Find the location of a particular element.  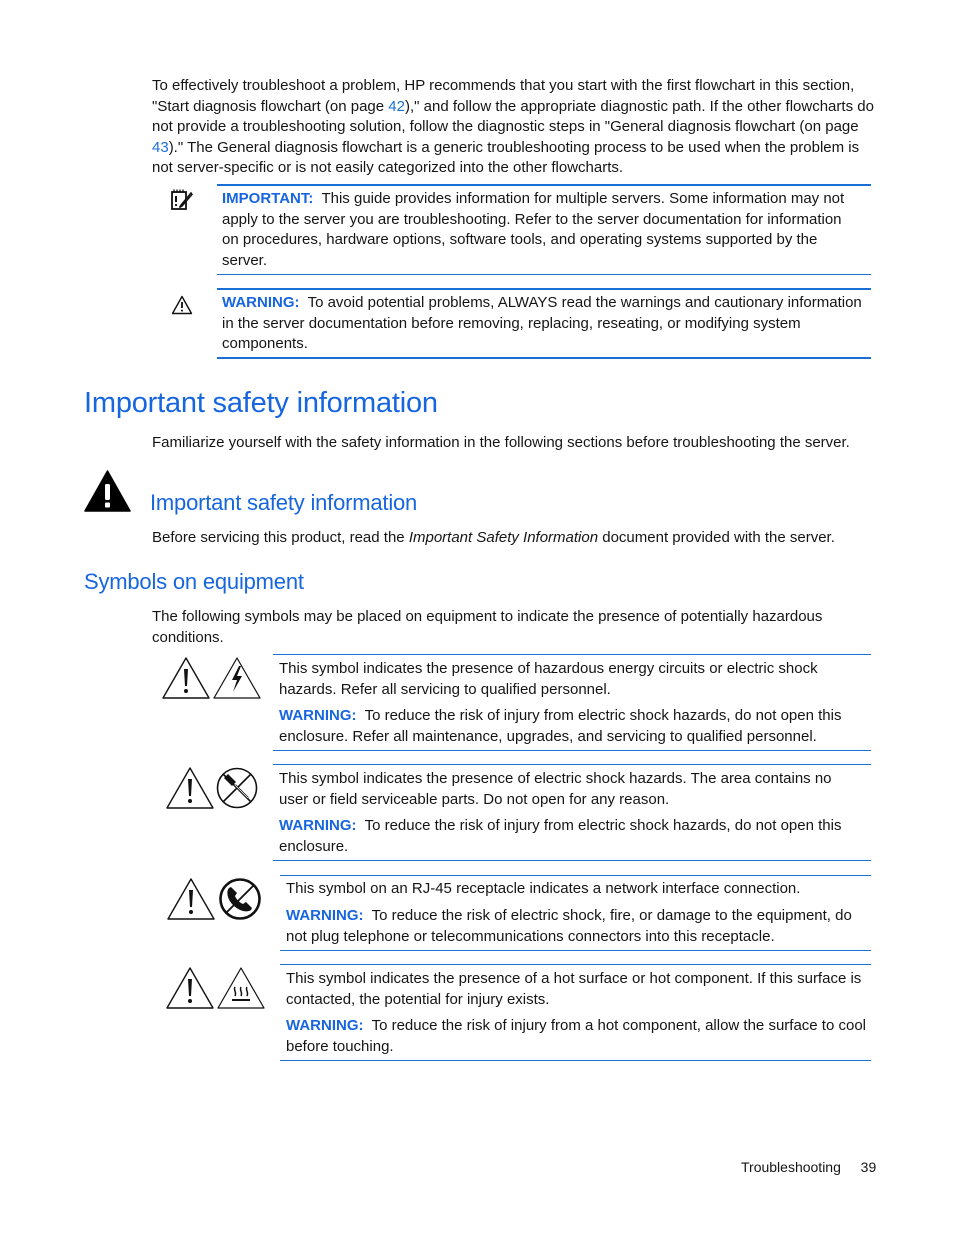

footer-chapter: Troubleshooting is located at coordinates (791, 1167).